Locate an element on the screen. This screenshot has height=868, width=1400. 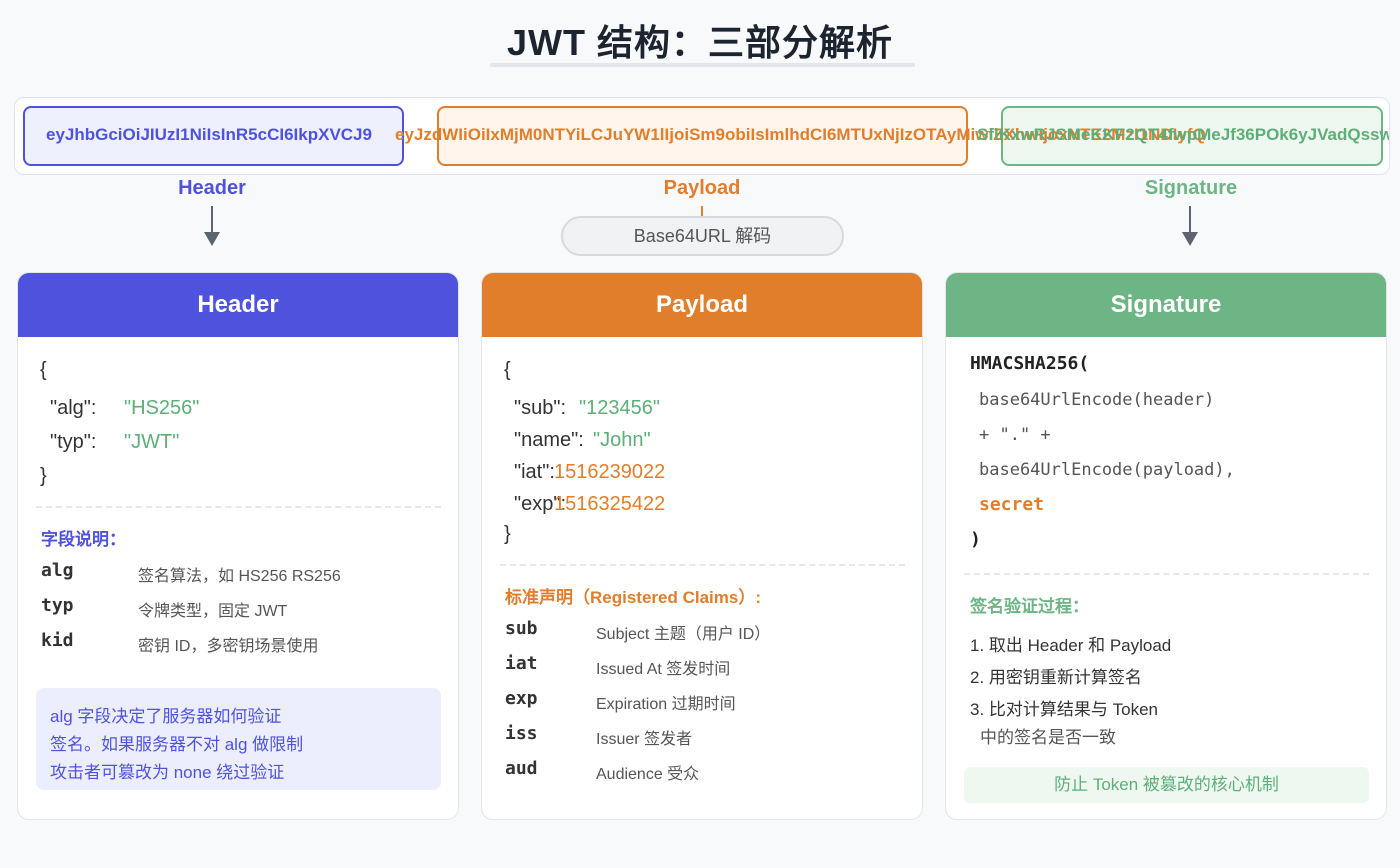
claim-desc: Subject 主题（用户 ID） is located at coordinates (683, 634).